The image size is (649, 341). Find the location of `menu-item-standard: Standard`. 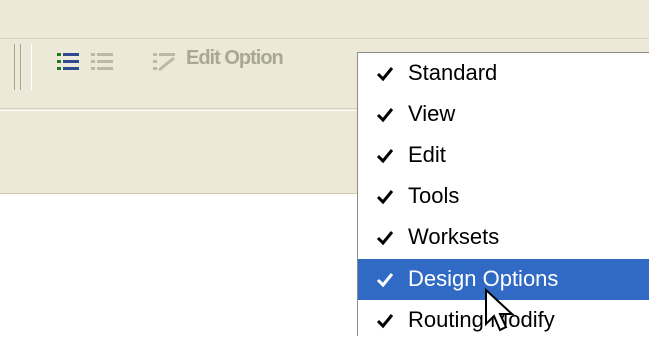

menu-item-standard: Standard is located at coordinates (503, 73).